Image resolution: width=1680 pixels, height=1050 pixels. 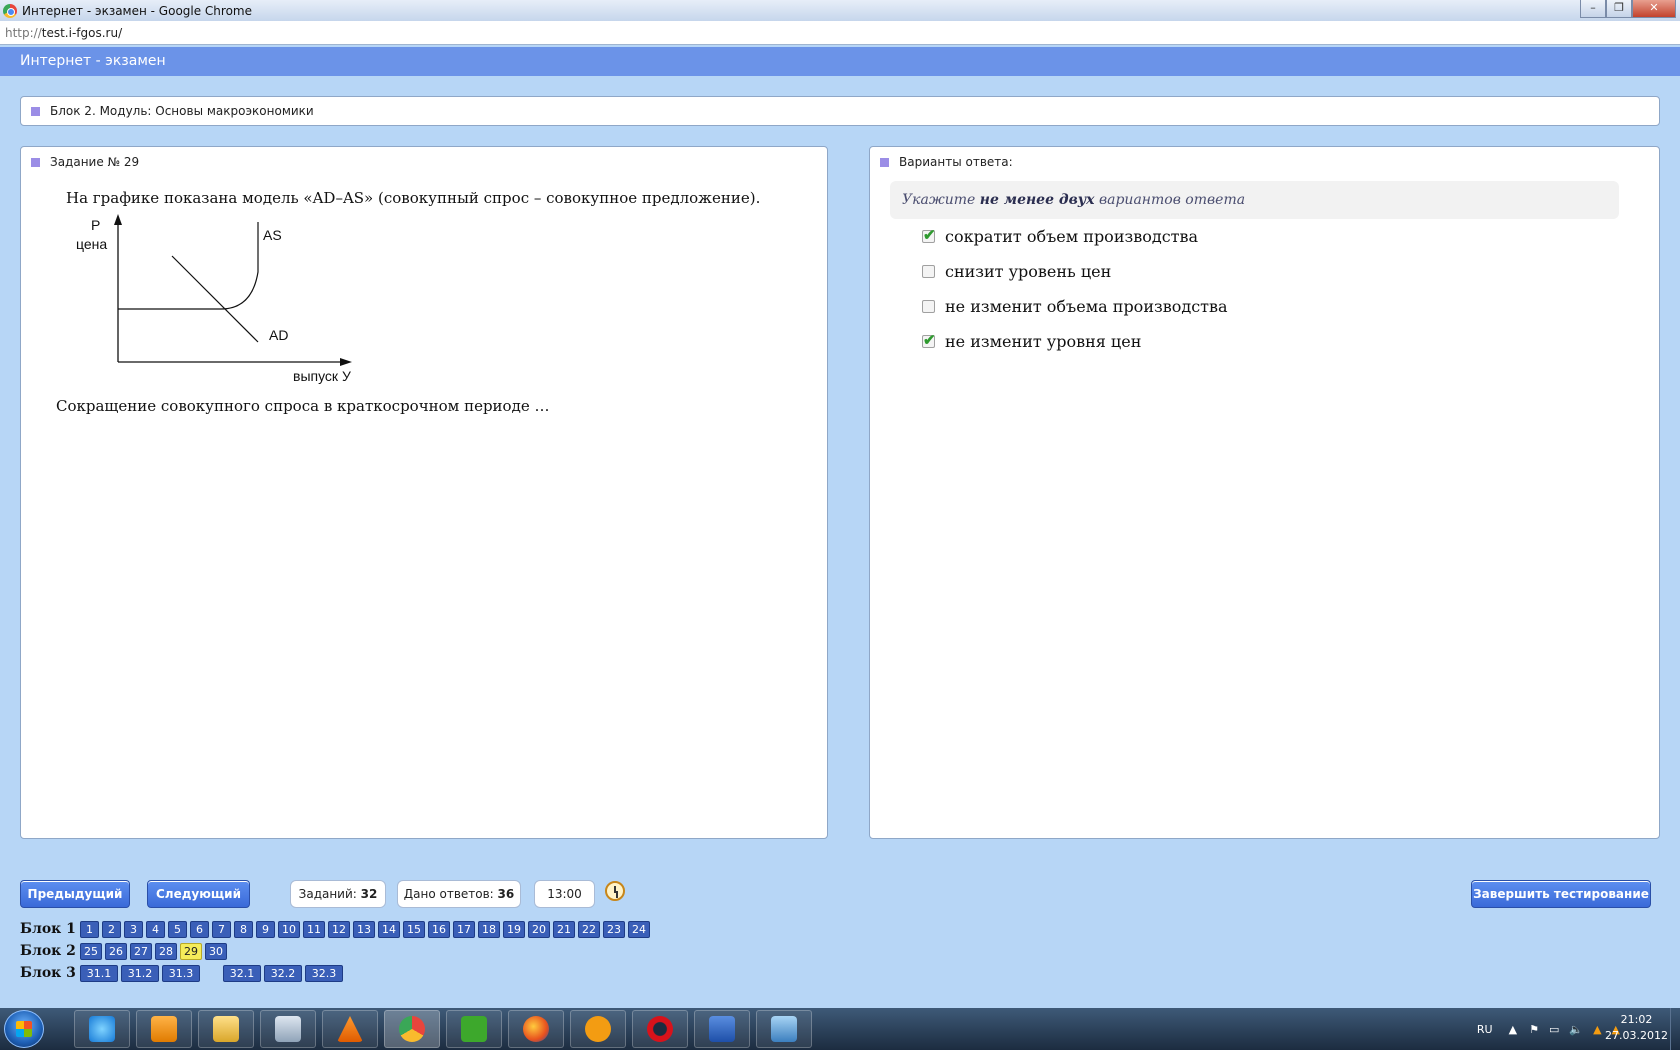 I want to click on network-icon: ▭, so click(x=1554, y=1029).